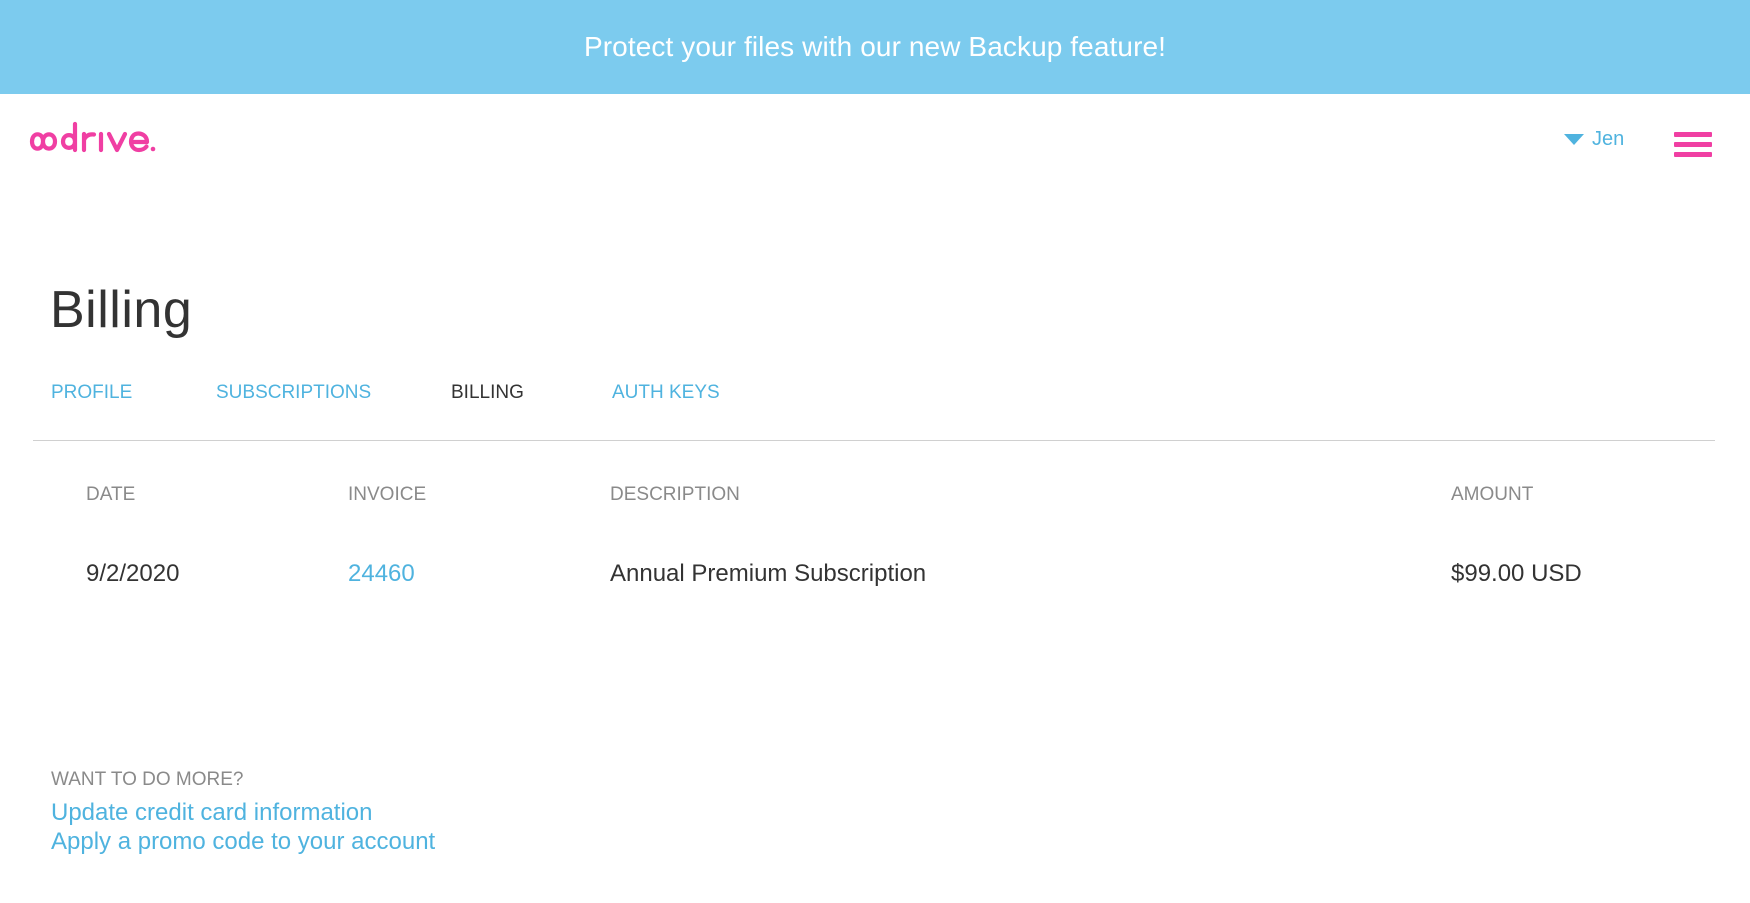 The height and width of the screenshot is (903, 1750). Describe the element at coordinates (387, 494) in the screenshot. I see `column-header-invoice: INVOICE` at that location.